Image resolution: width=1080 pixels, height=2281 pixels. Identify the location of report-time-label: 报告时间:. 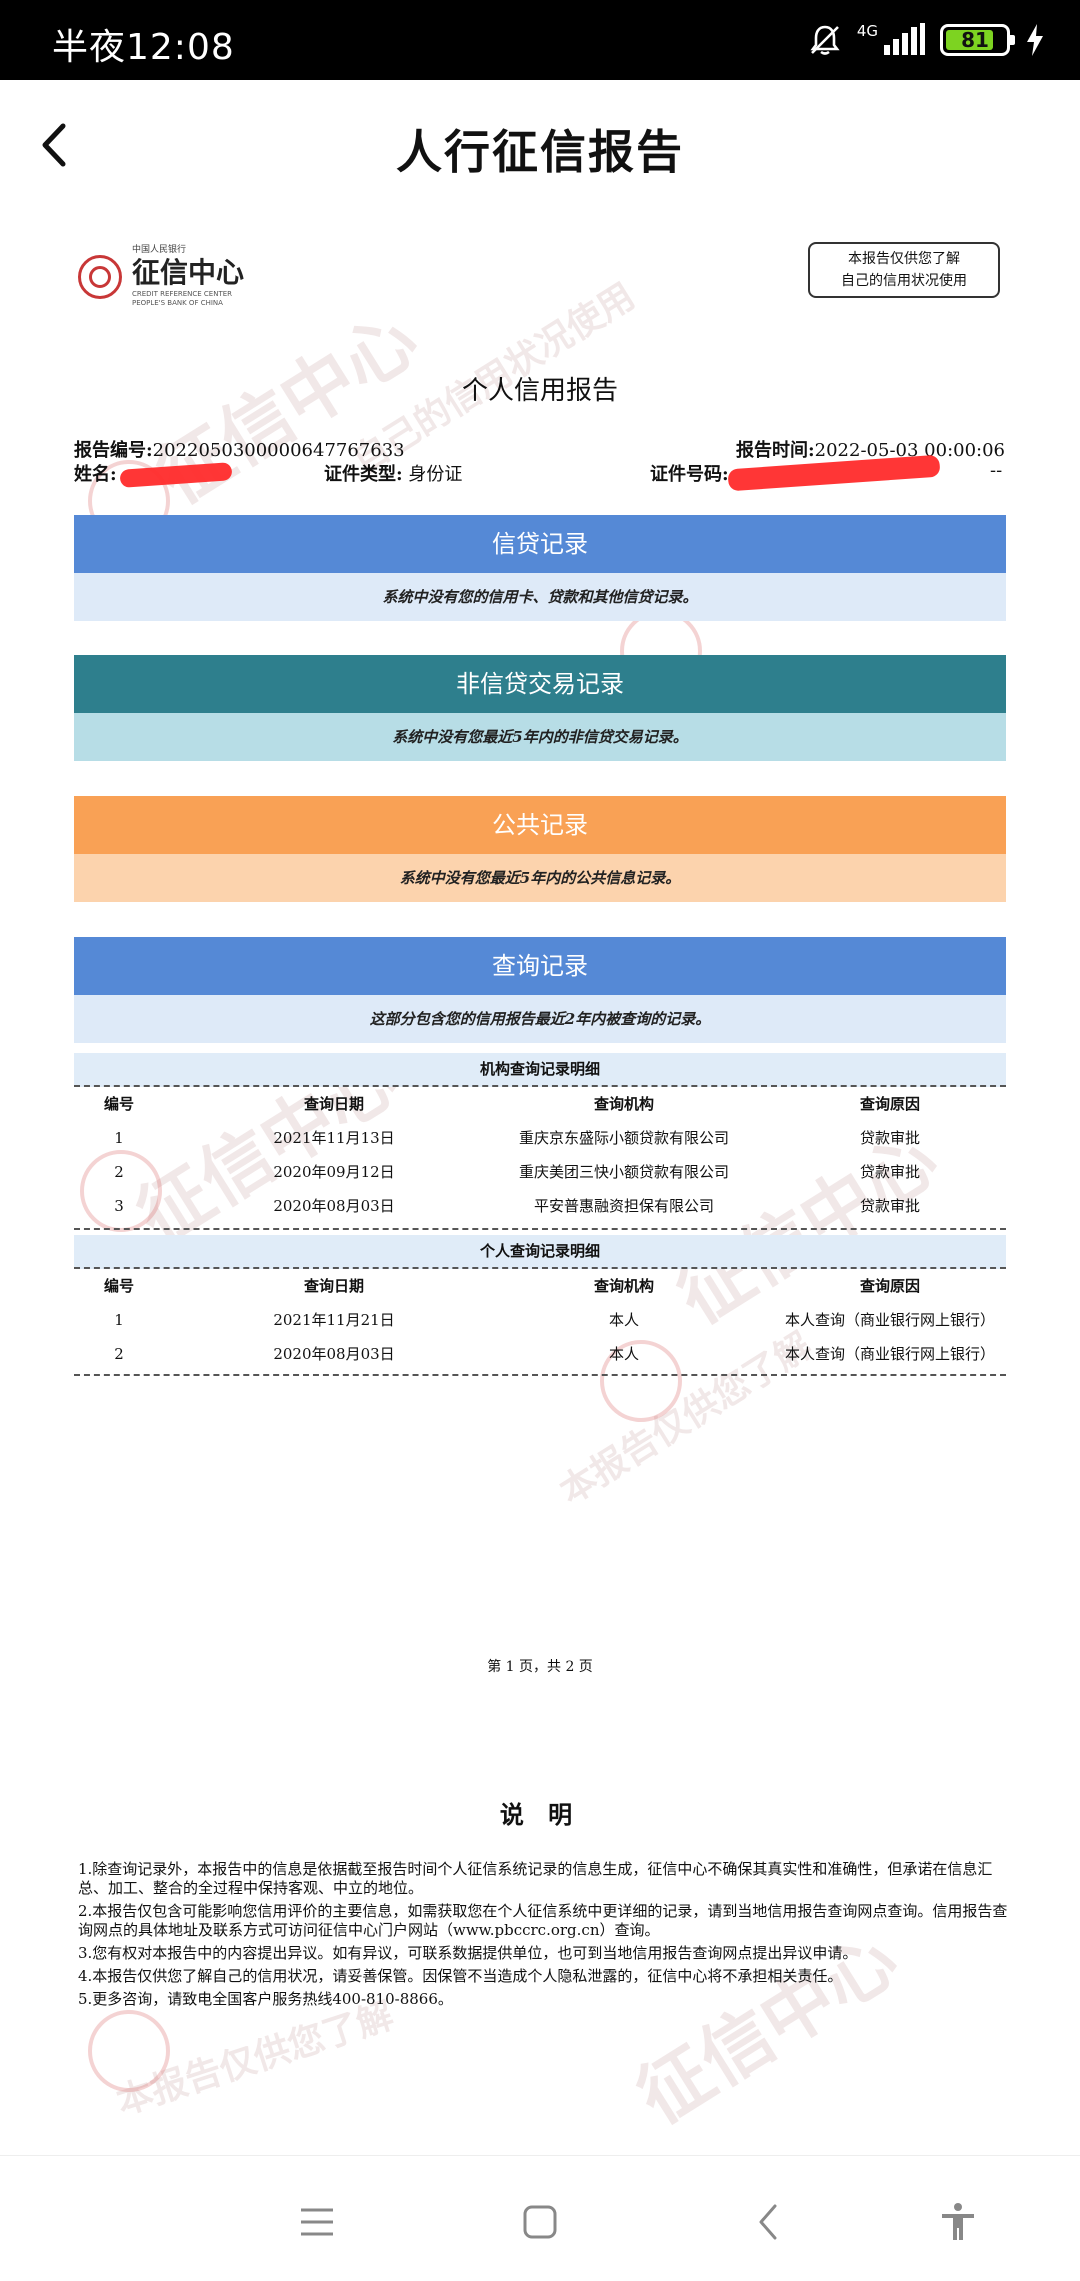
(775, 450).